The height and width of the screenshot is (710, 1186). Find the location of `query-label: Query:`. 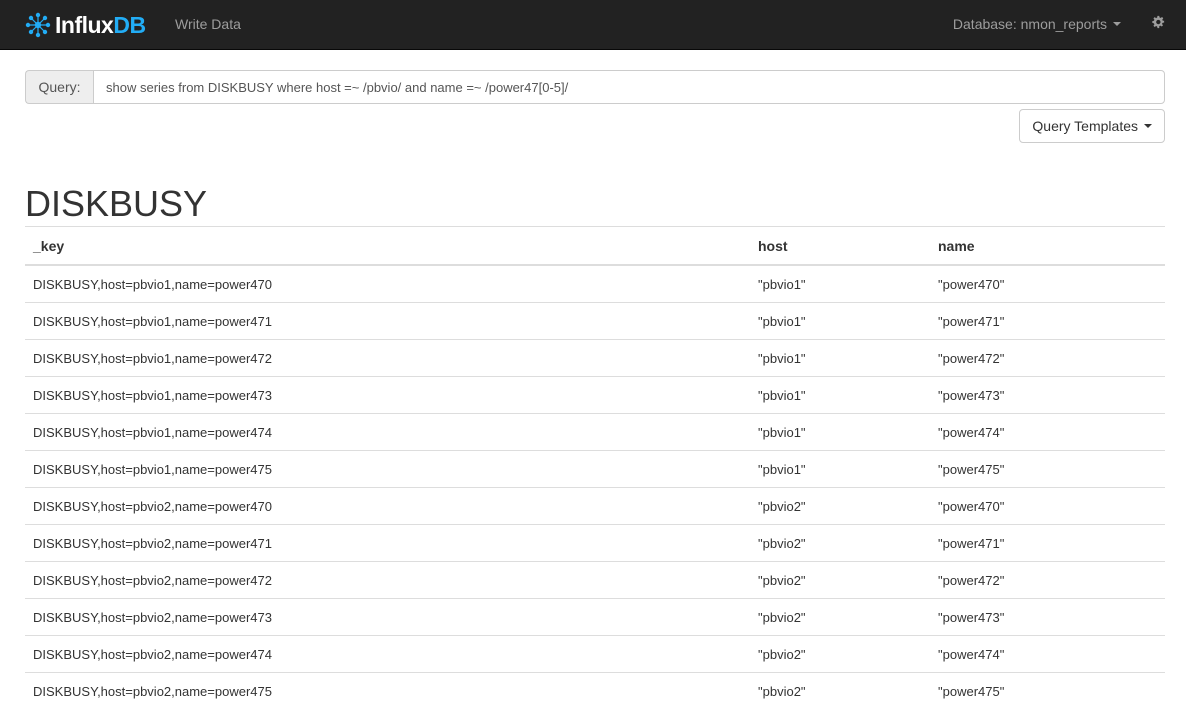

query-label: Query: is located at coordinates (59, 87).